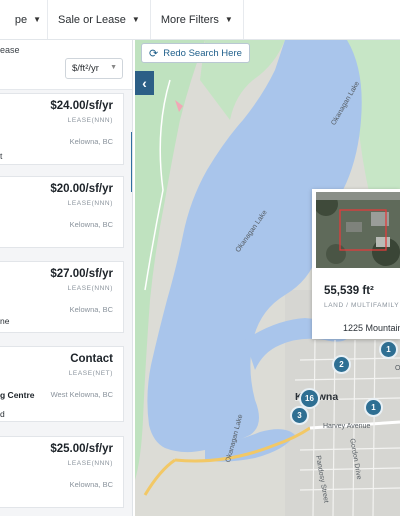  What do you see at coordinates (1, 156) in the screenshot?
I see `listing-name: t` at bounding box center [1, 156].